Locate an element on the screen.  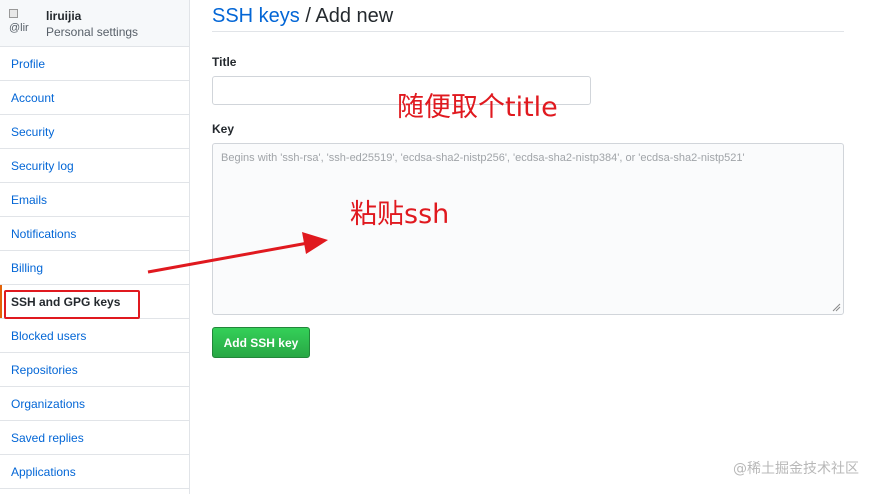
sidebar-item-security-log: Security log is located at coordinates (94, 166).